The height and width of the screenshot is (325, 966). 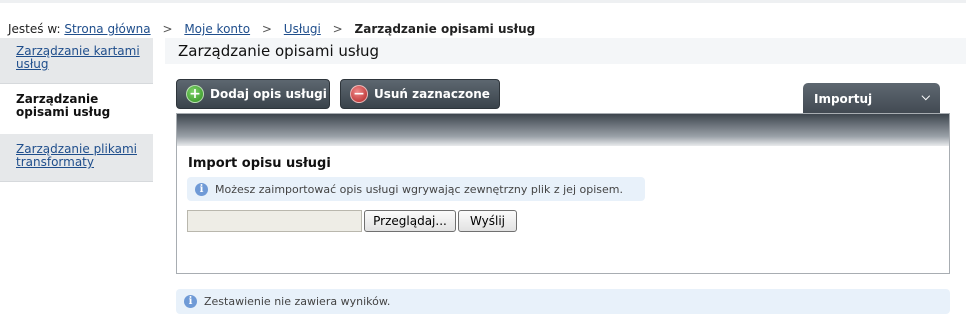 I want to click on results-info-box: i Zestawienie nie zawiera wyników., so click(x=563, y=301).